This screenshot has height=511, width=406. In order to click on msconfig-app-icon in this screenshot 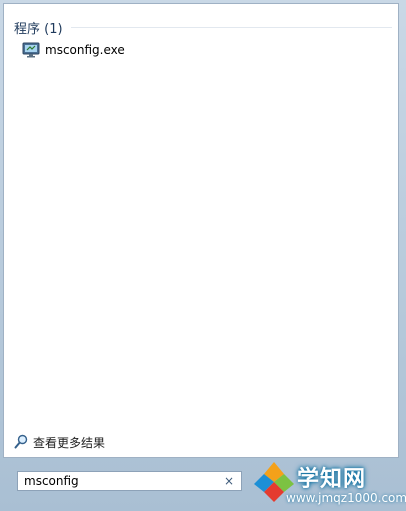, I will do `click(31, 50)`.